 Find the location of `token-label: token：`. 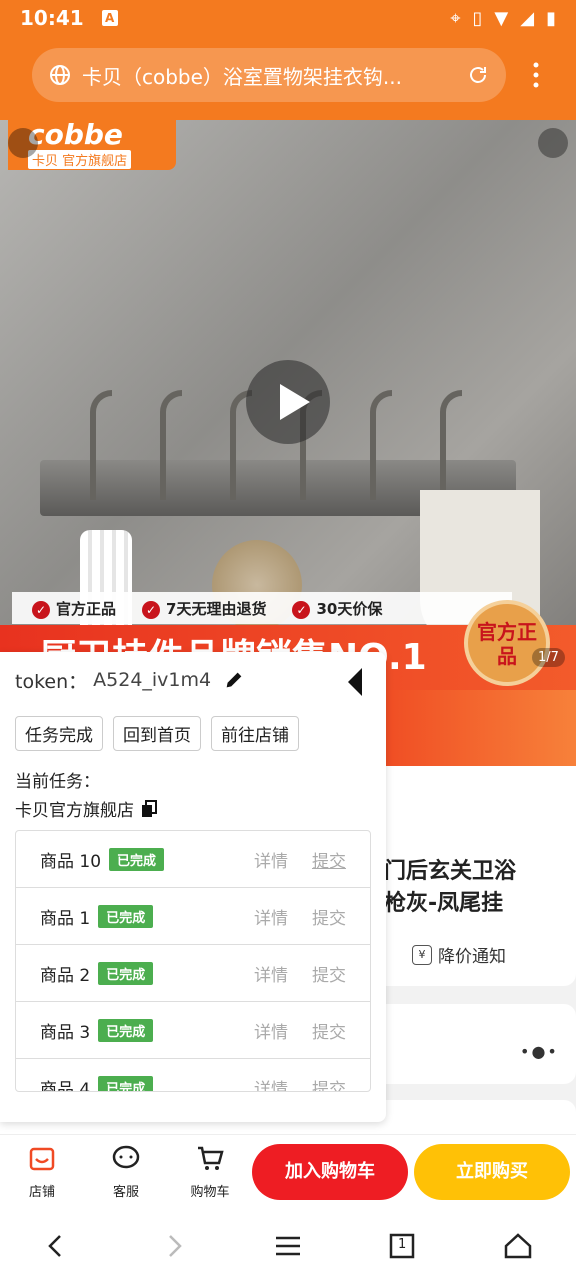

token-label: token： is located at coordinates (51, 681).